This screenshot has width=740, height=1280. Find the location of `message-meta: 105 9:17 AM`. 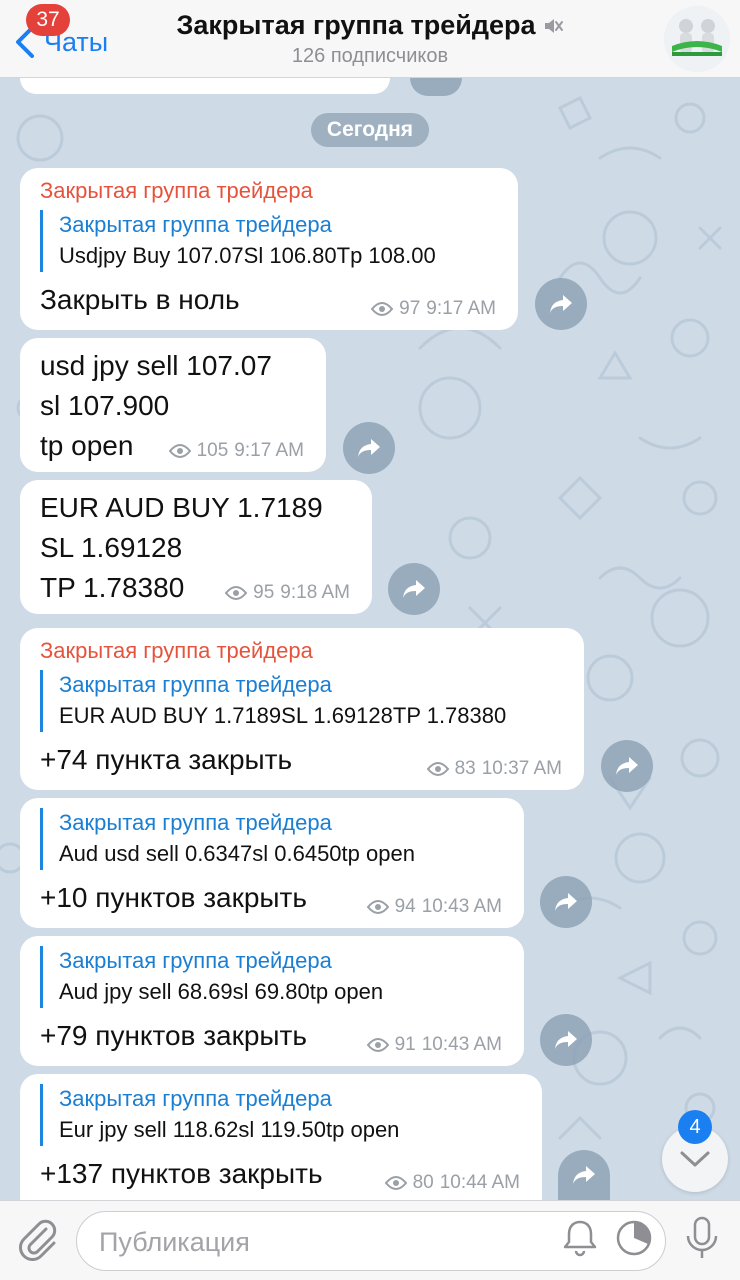

message-meta: 105 9:17 AM is located at coordinates (236, 451).